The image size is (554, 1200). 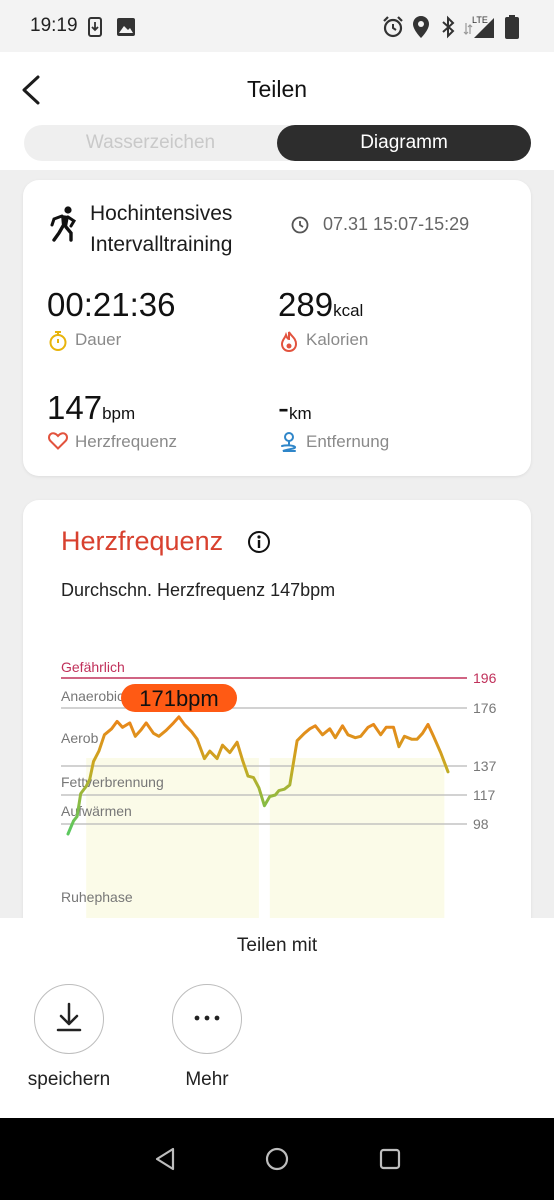 I want to click on download-icon, so click(x=68, y=1016).